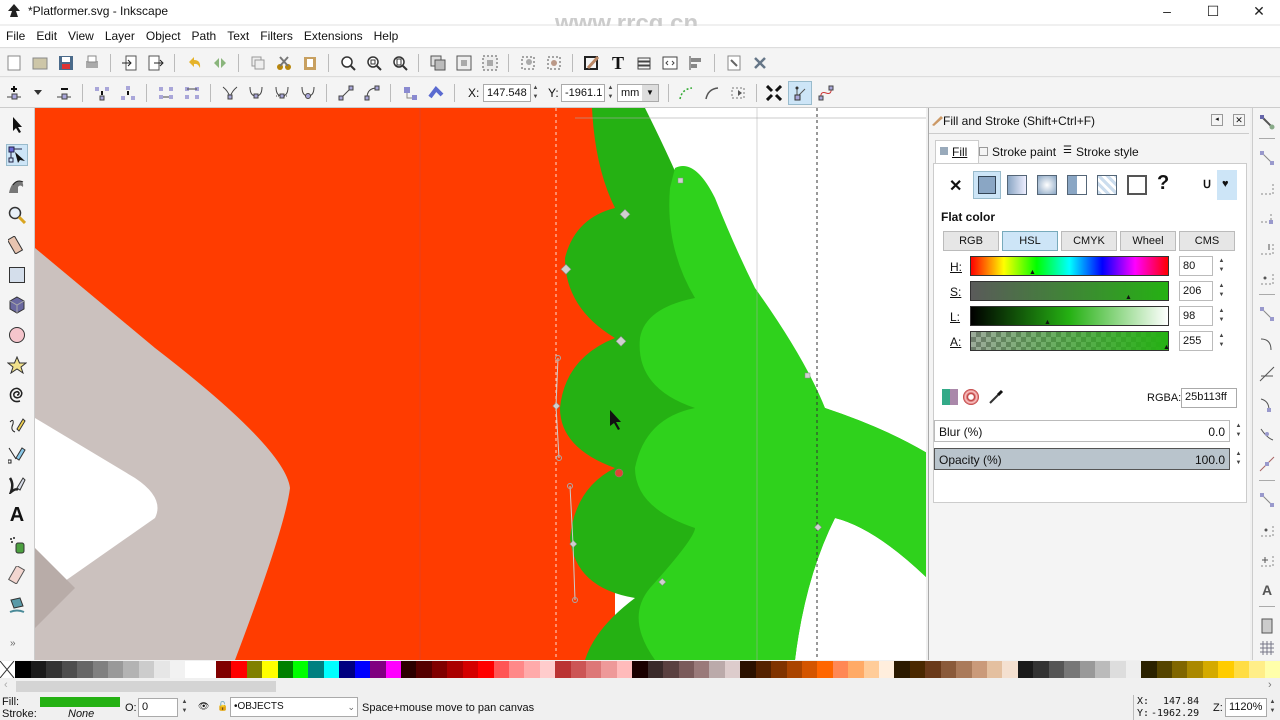  I want to click on minimize-button: –, so click(1167, 12).